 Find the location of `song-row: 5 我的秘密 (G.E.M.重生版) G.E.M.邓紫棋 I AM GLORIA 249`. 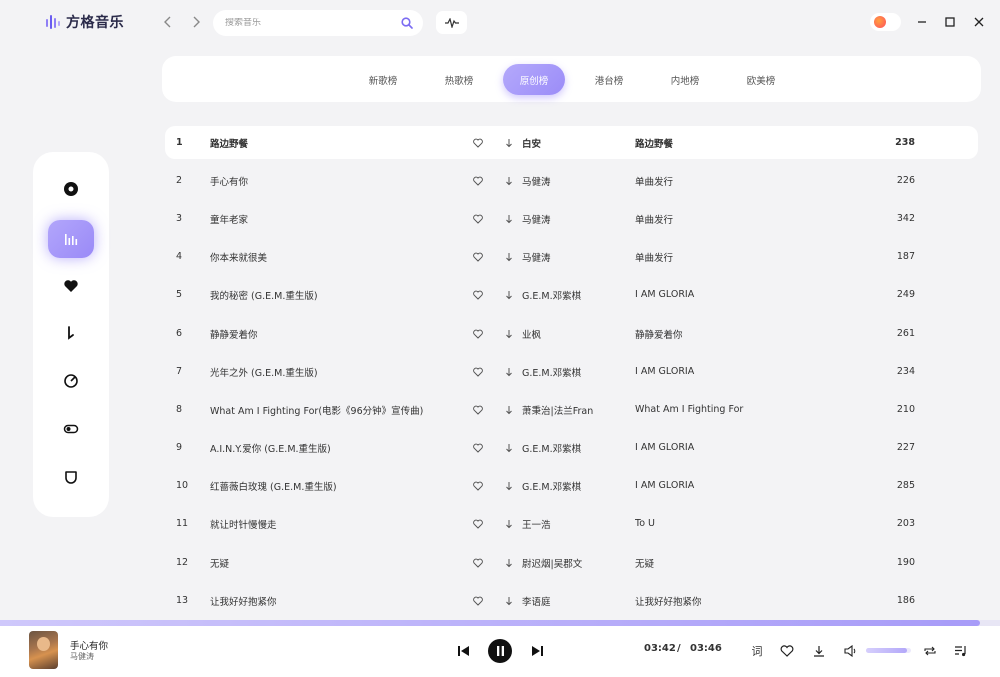

song-row: 5 我的秘密 (G.E.M.重生版) G.E.M.邓紫棋 I AM GLORIA 249 is located at coordinates (571, 294).